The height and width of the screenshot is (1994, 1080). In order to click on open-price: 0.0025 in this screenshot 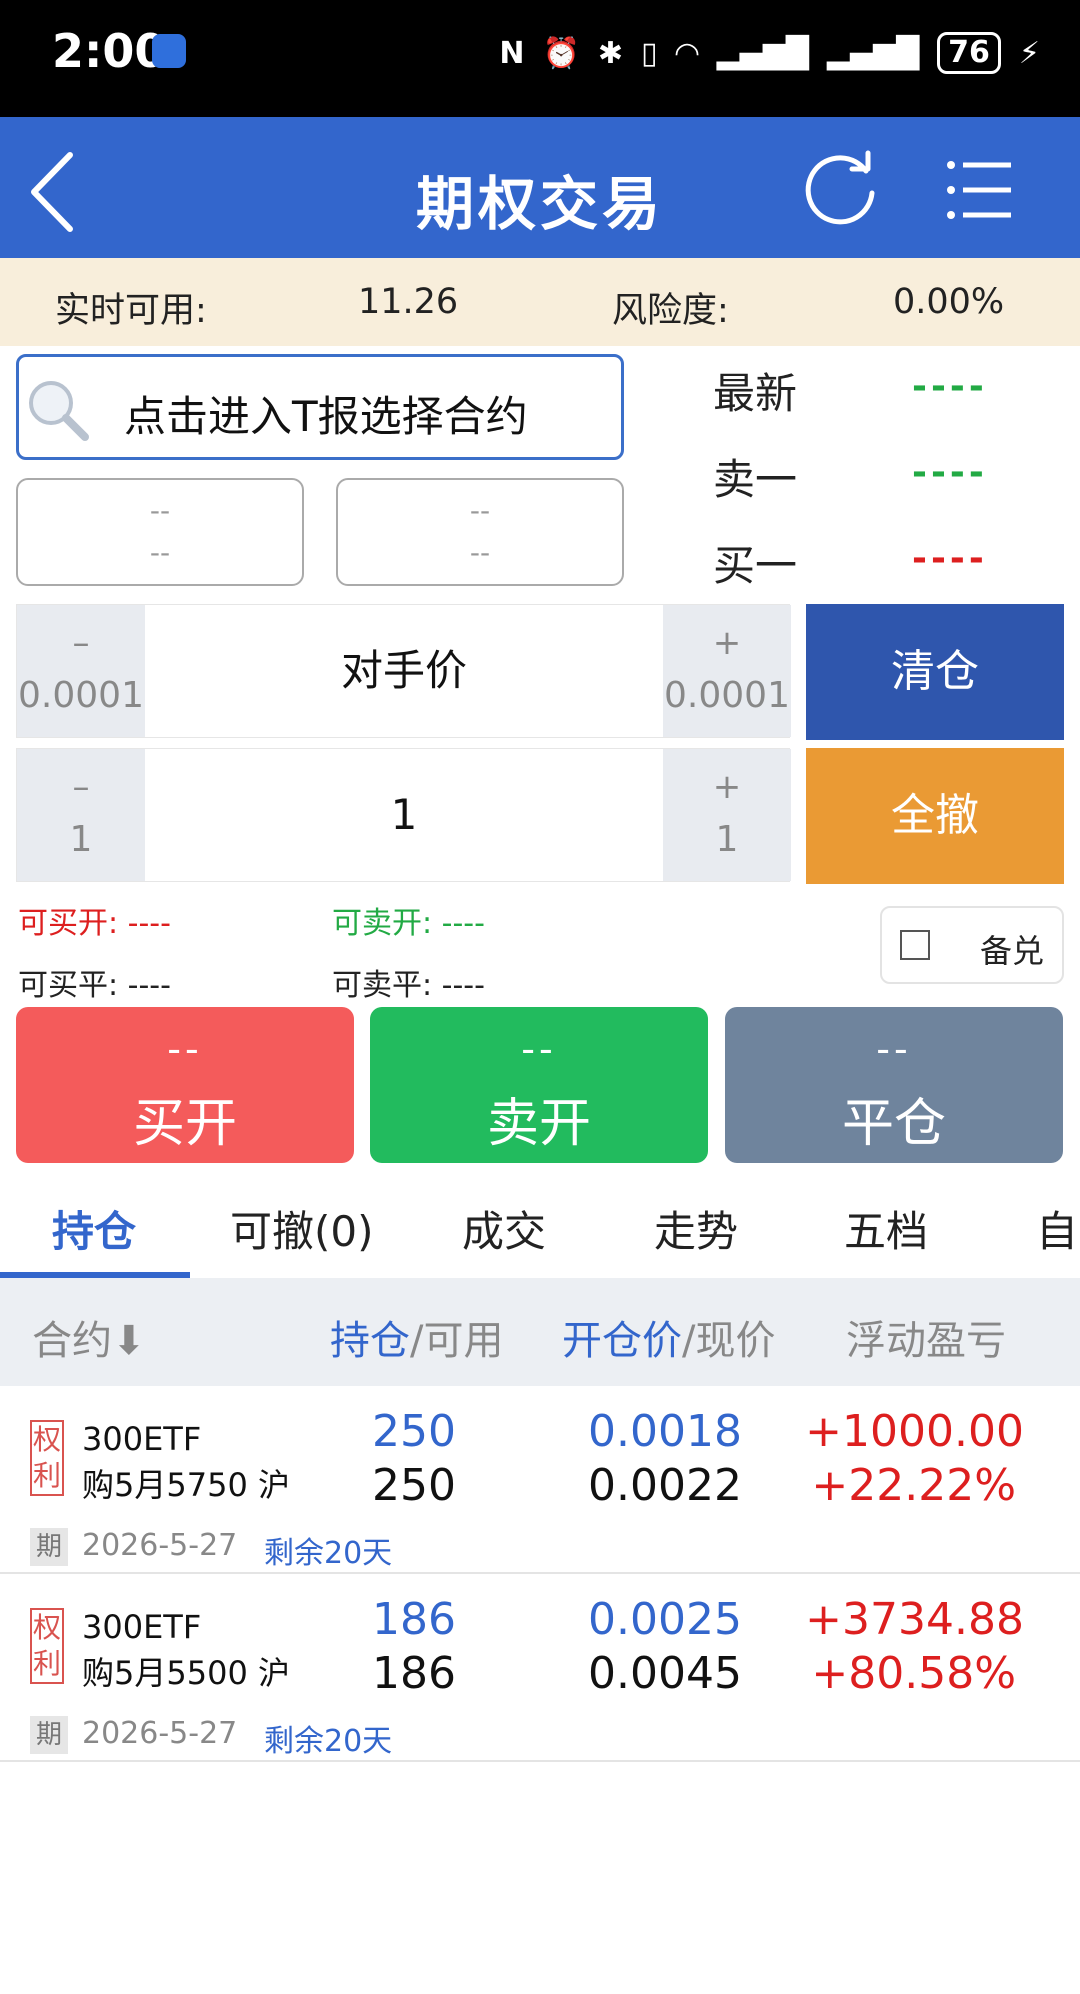, I will do `click(665, 1619)`.